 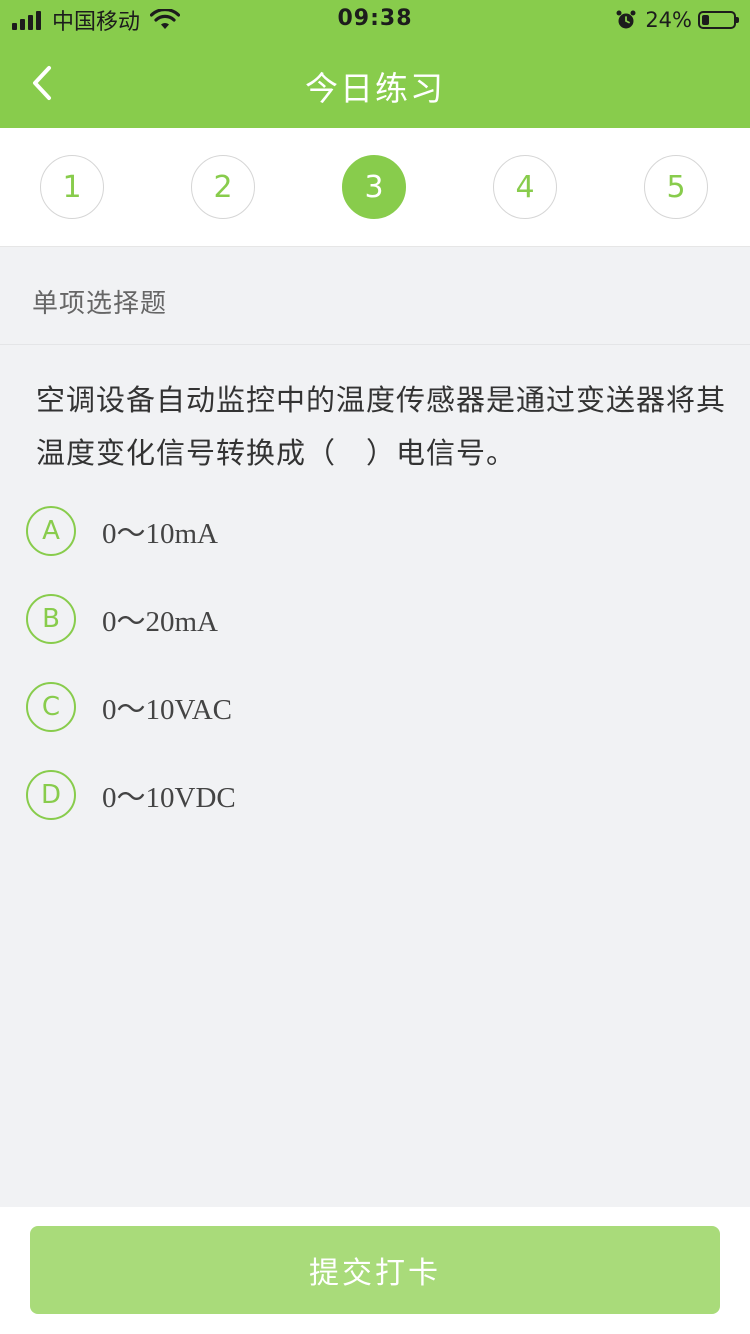 What do you see at coordinates (525, 187) in the screenshot?
I see `step-4: 4` at bounding box center [525, 187].